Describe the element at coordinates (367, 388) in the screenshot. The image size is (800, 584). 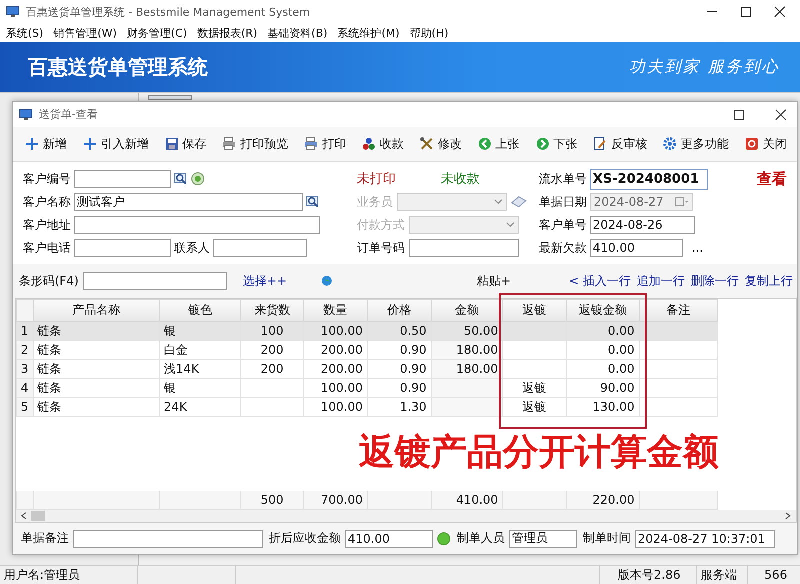
I see `table-row: 4 链条 银 100.00 0.90 返镀 90.00` at that location.